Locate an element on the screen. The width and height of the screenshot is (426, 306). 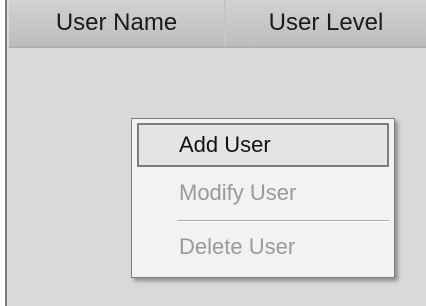
column-header-label: User Level is located at coordinates (326, 22).